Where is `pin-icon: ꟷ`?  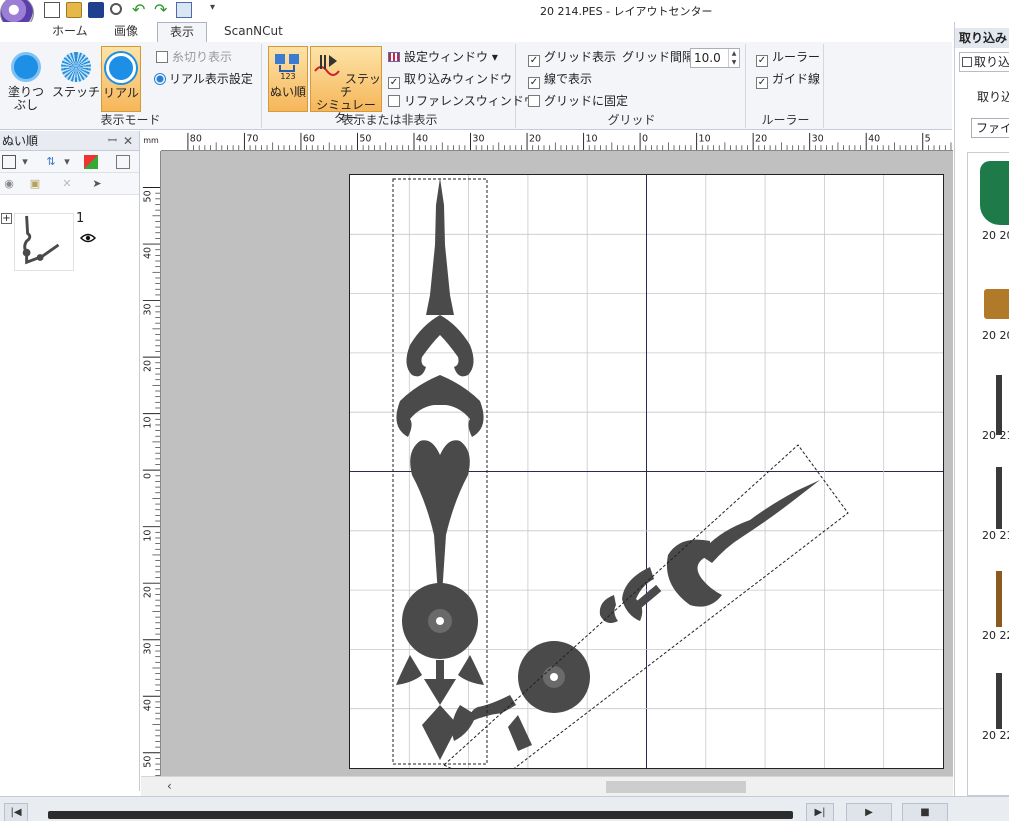
pin-icon: ꟷ is located at coordinates (112, 141).